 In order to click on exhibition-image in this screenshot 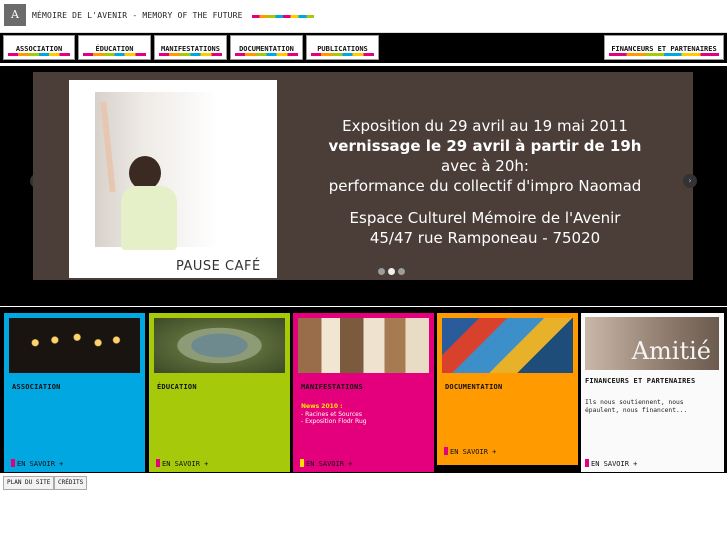, I will do `click(363, 345)`.